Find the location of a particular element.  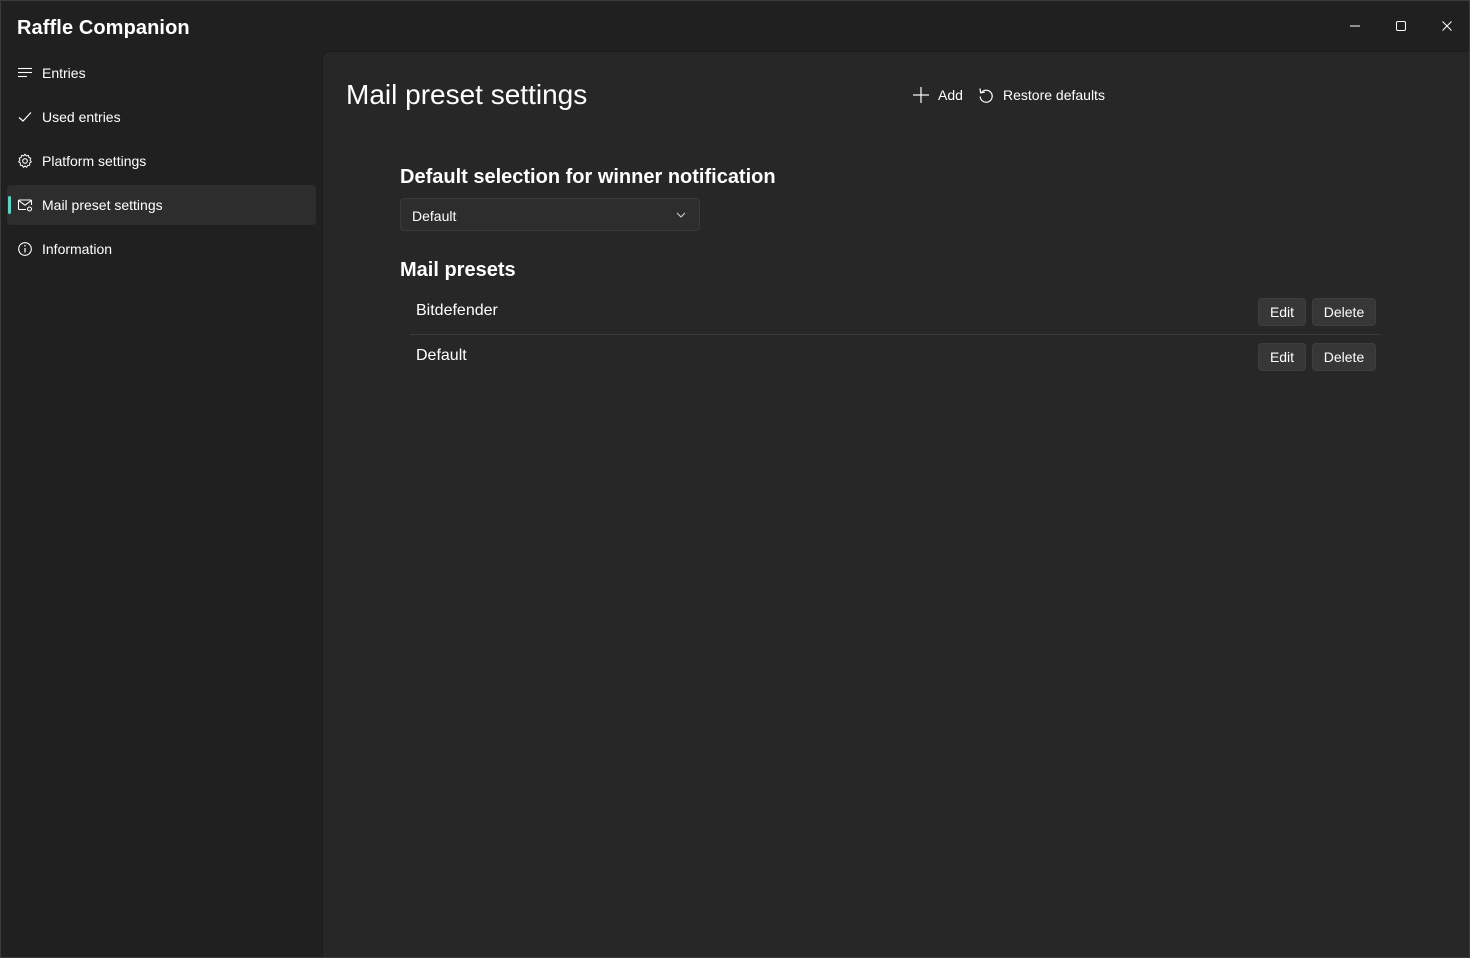

selection-indicator is located at coordinates (9, 205).